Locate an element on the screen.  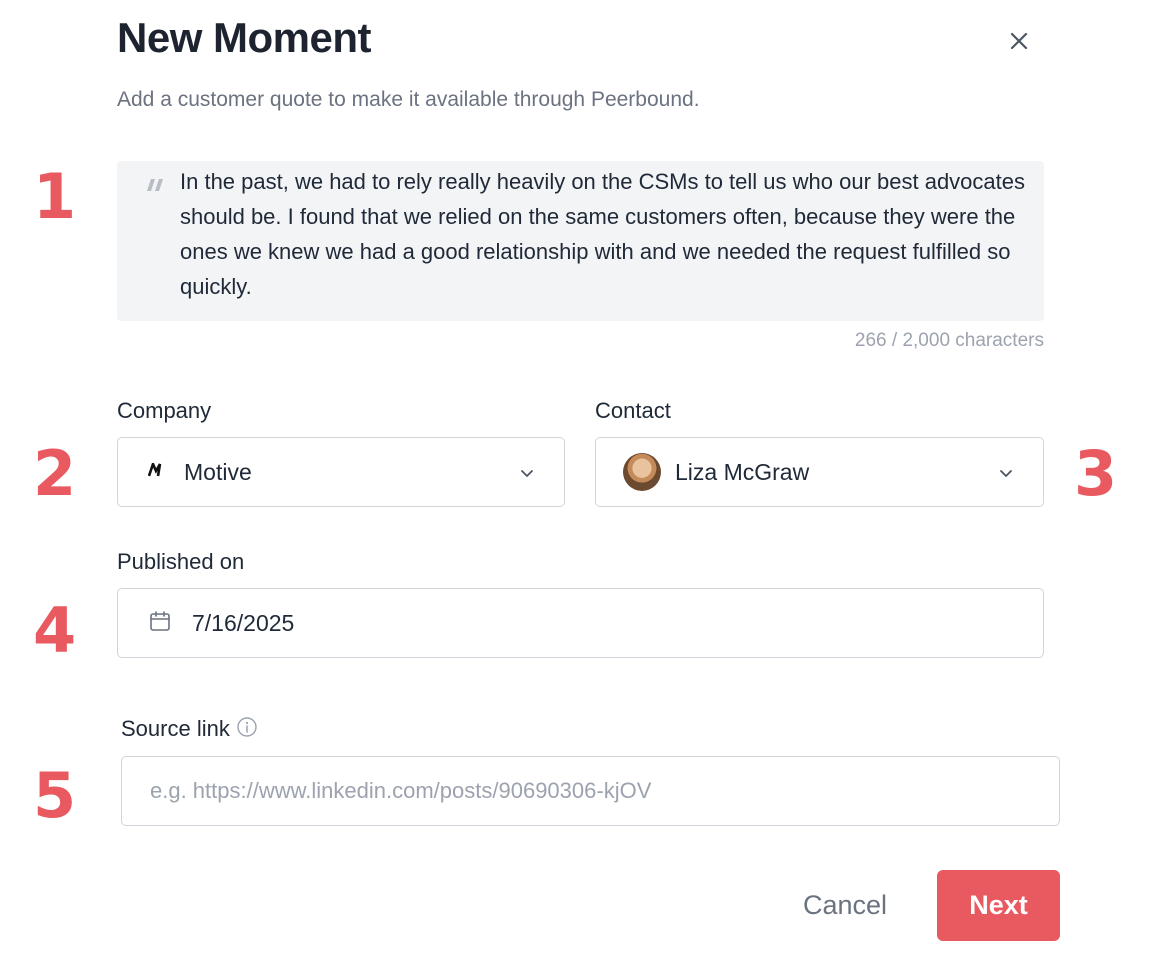
contact-select: Liza McGraw is located at coordinates (819, 472).